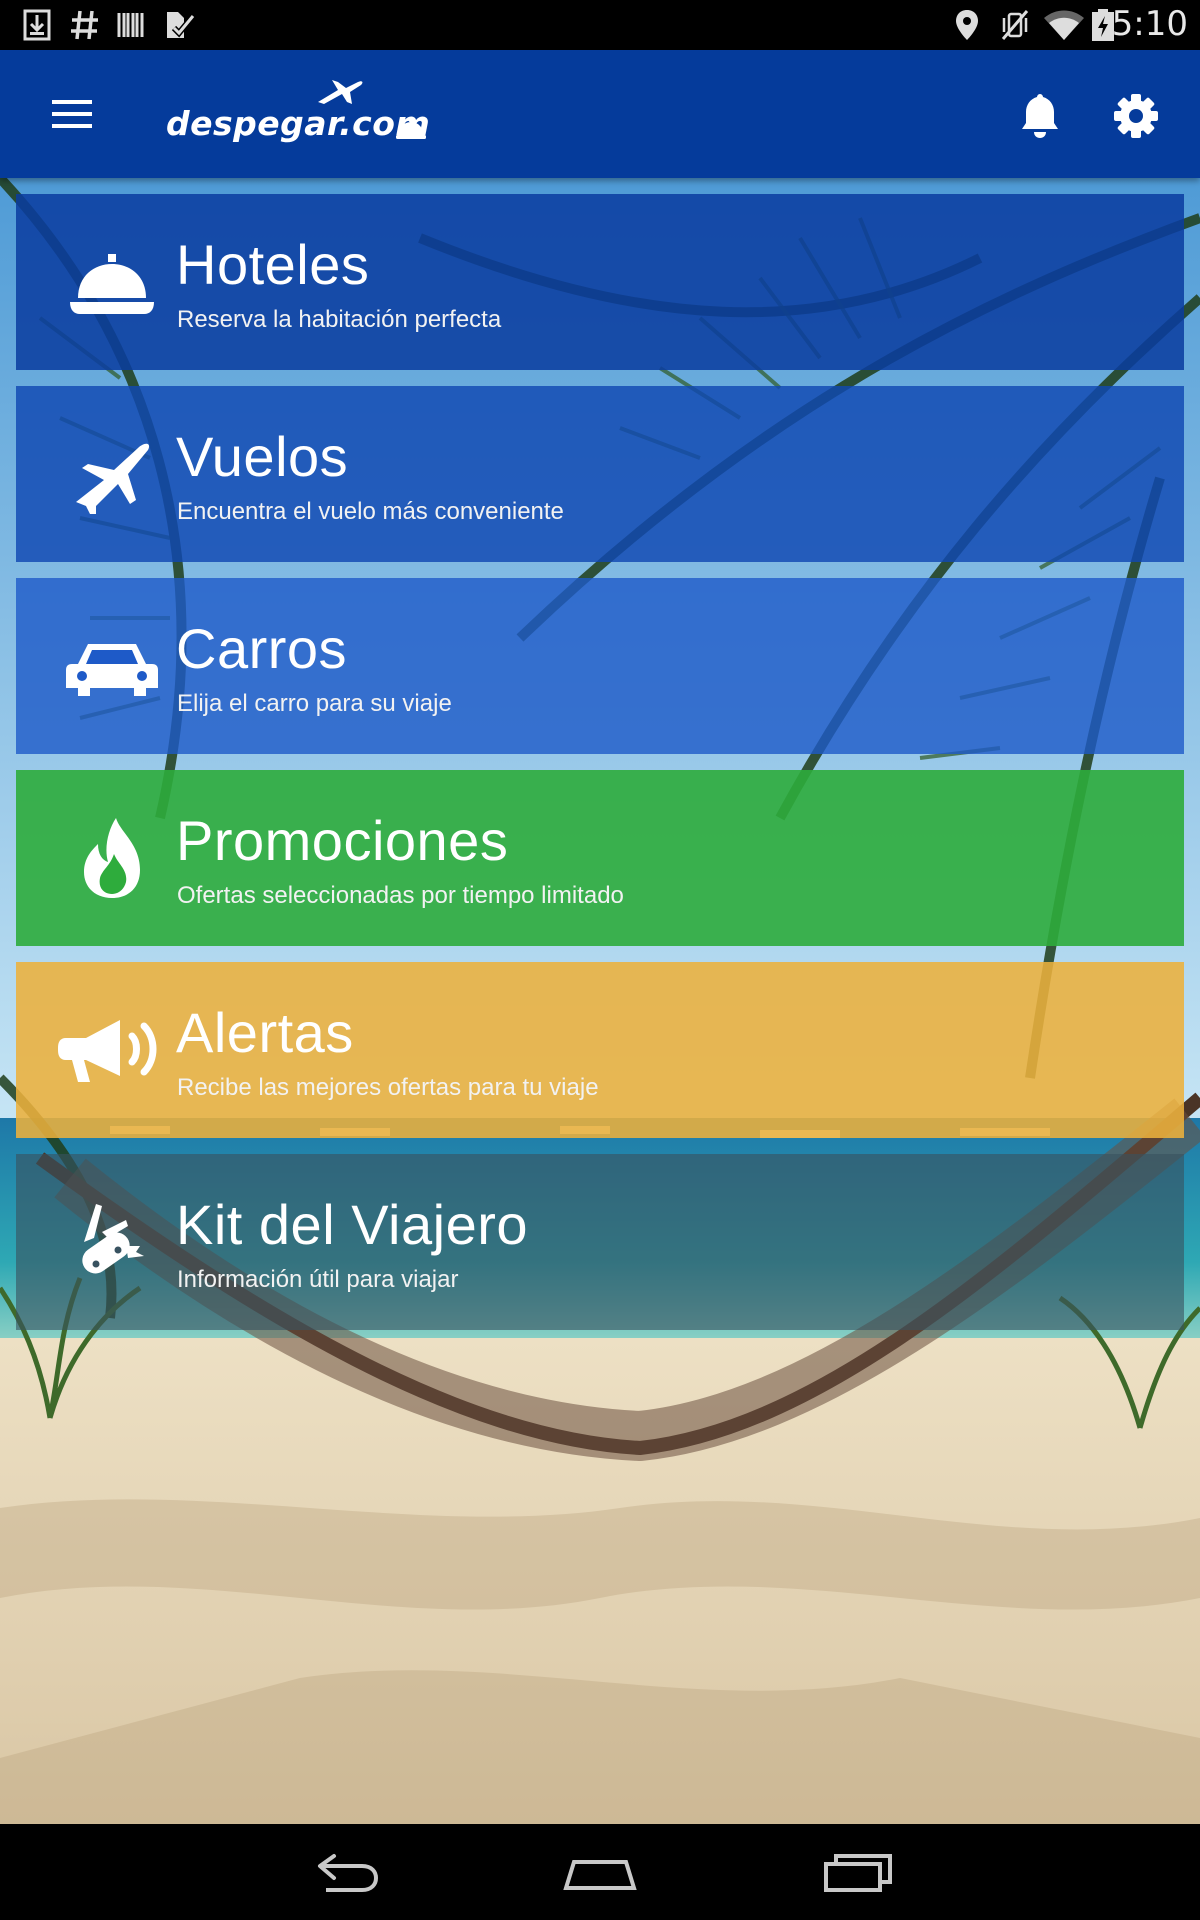  I want to click on card-subtitle: Información útil para viajar, so click(318, 1279).